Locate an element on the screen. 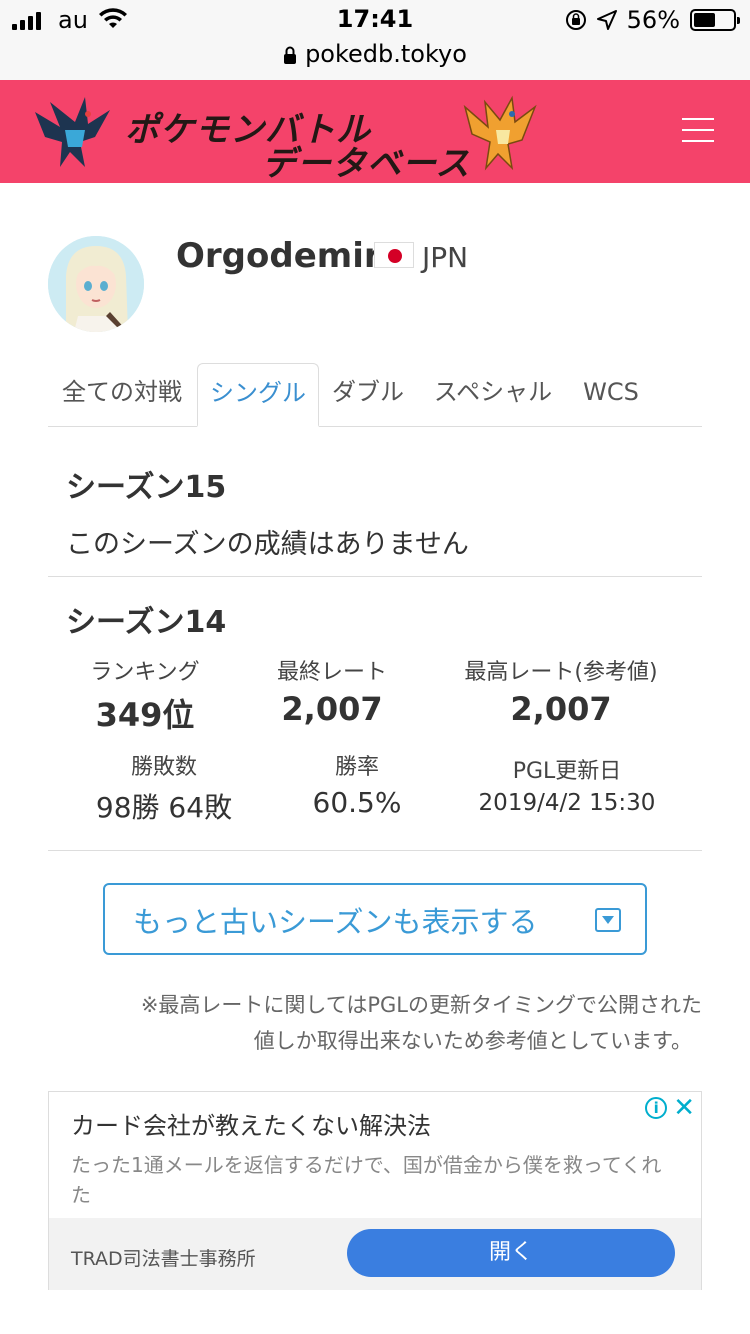 The width and height of the screenshot is (750, 1334). tab-all-battles: 全ての対戦 is located at coordinates (122, 395).